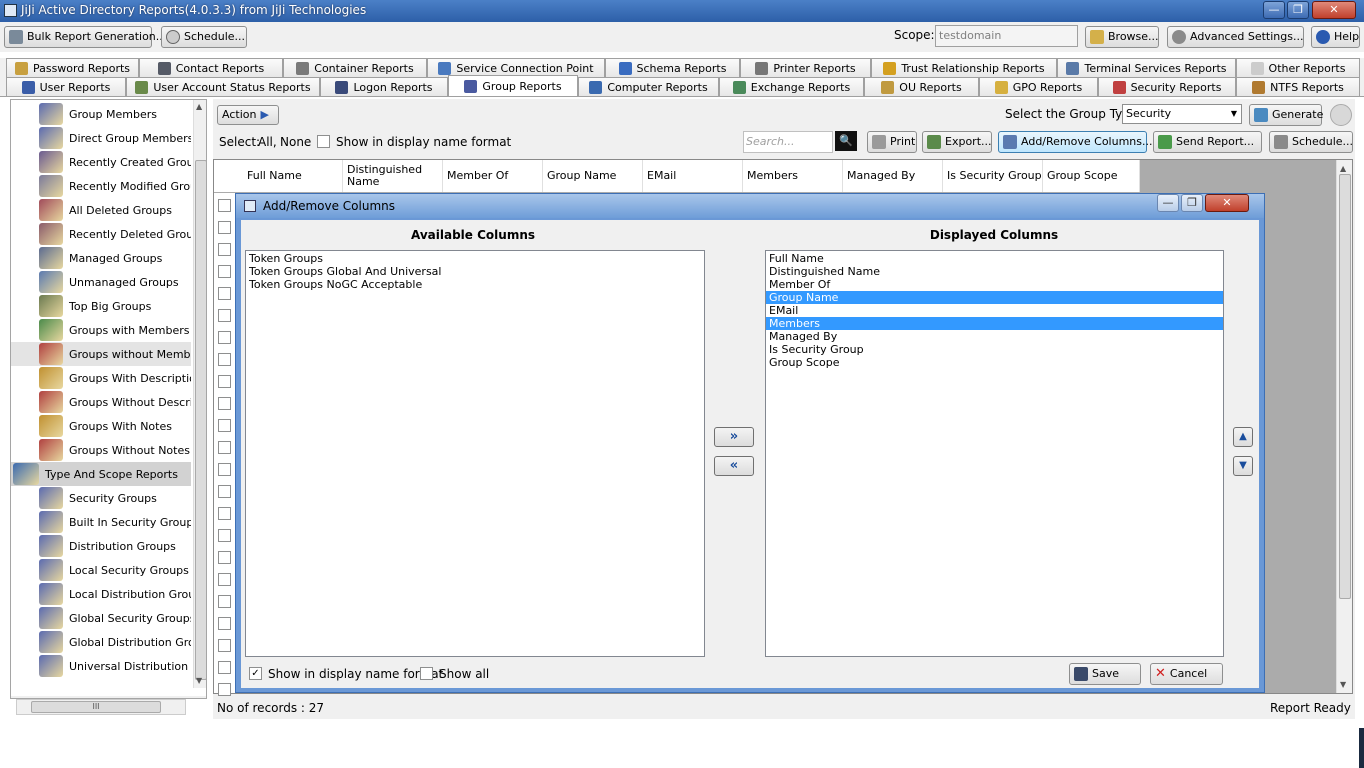  Describe the element at coordinates (101, 162) in the screenshot. I see `sidebar-item: Recently Created Groups` at that location.